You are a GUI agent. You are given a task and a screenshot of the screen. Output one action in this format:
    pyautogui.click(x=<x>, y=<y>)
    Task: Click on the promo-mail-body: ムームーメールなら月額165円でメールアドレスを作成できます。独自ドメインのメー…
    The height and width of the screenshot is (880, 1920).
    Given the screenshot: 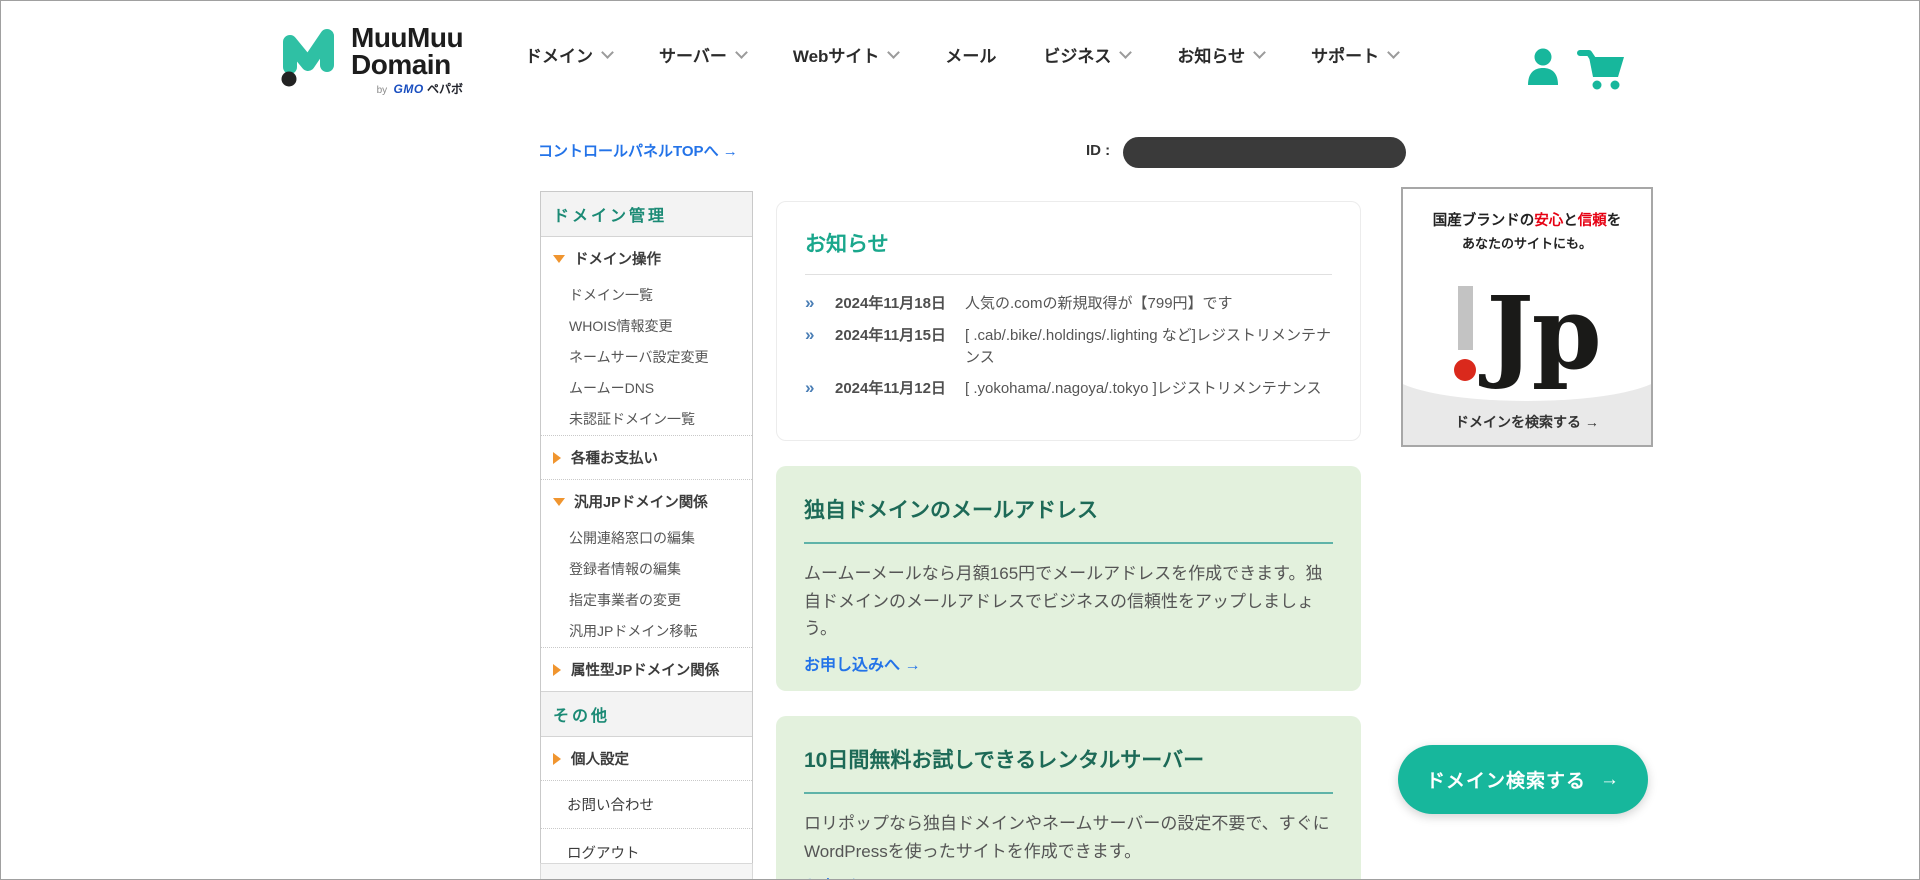 What is the action you would take?
    pyautogui.click(x=1063, y=601)
    